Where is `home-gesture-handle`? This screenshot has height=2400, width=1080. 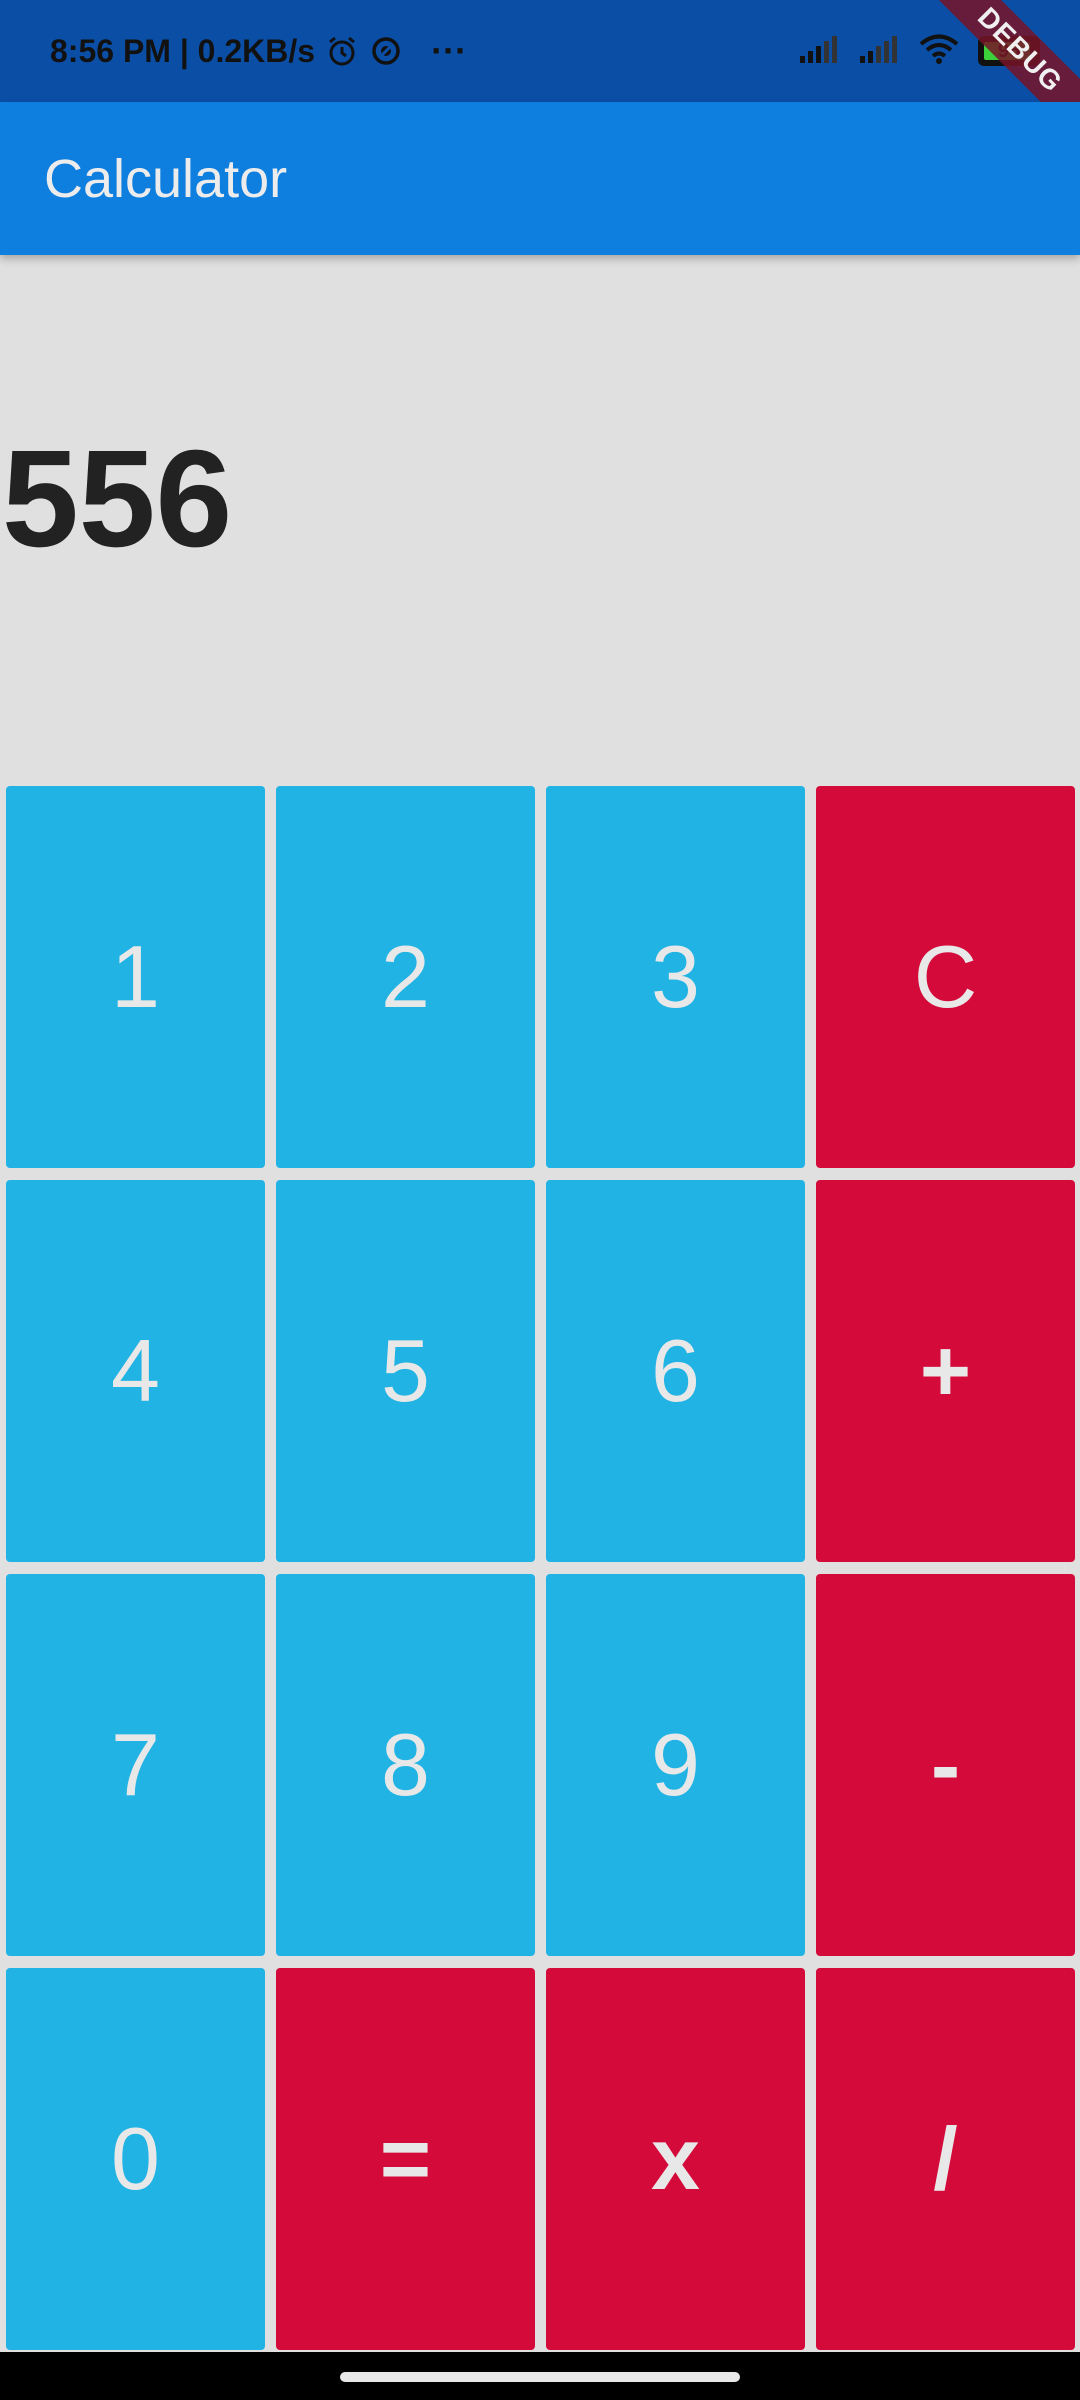 home-gesture-handle is located at coordinates (540, 2377).